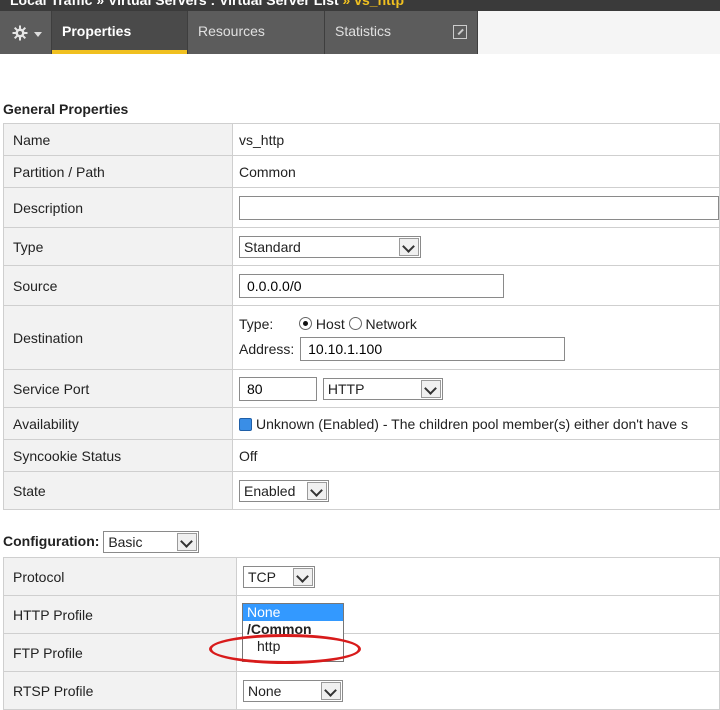 This screenshot has height=710, width=720. I want to click on table-row: Description, so click(361, 207).